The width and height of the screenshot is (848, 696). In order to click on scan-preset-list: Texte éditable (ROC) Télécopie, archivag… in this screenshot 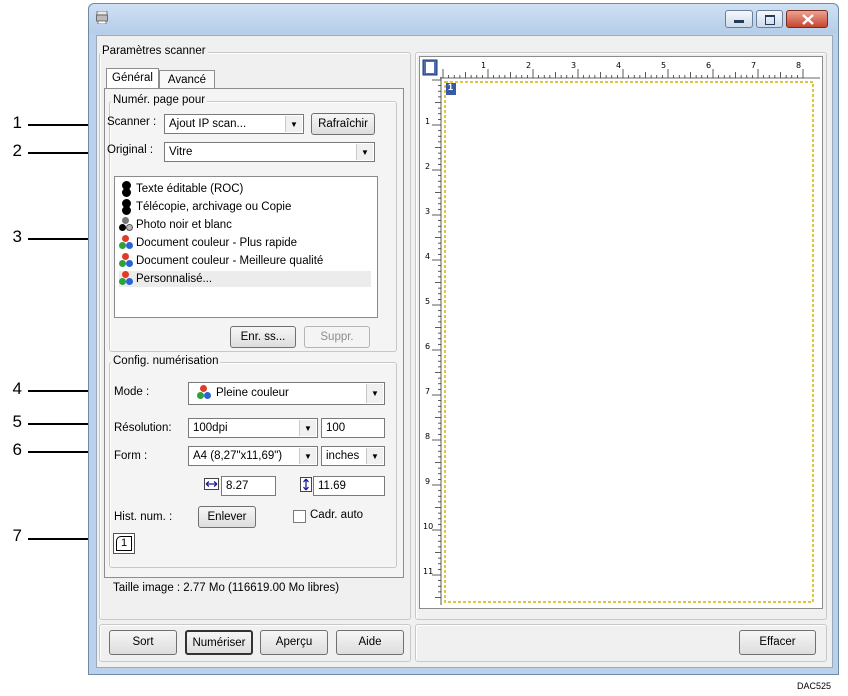, I will do `click(246, 247)`.